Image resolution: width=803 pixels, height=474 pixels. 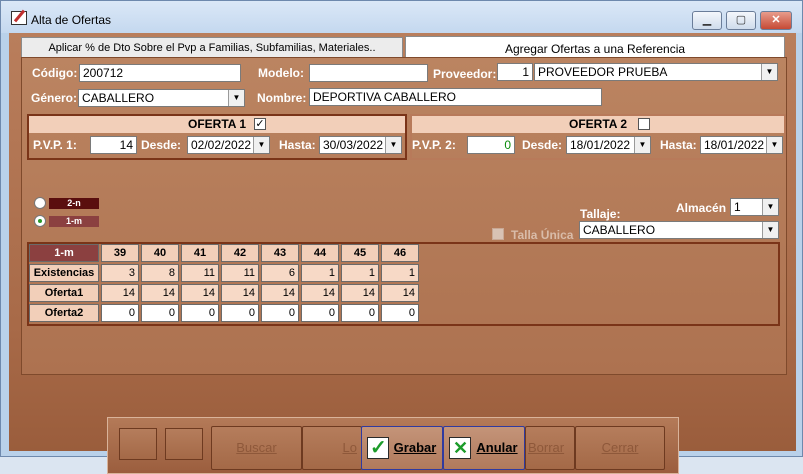 I want to click on genero-select-value: CABALLERO, so click(x=118, y=98).